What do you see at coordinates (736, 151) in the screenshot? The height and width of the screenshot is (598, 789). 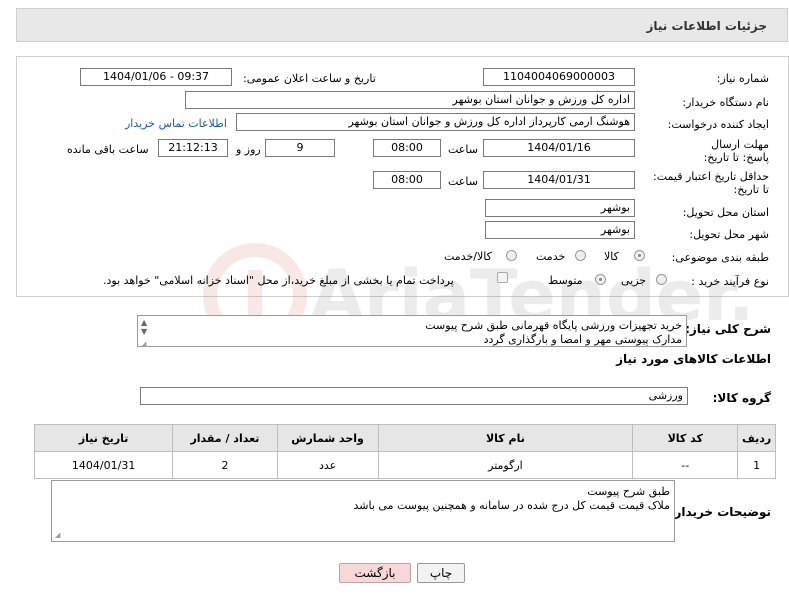 I see `deadline-label: مهلت ارسال پاسخ: تا تاریخ:` at bounding box center [736, 151].